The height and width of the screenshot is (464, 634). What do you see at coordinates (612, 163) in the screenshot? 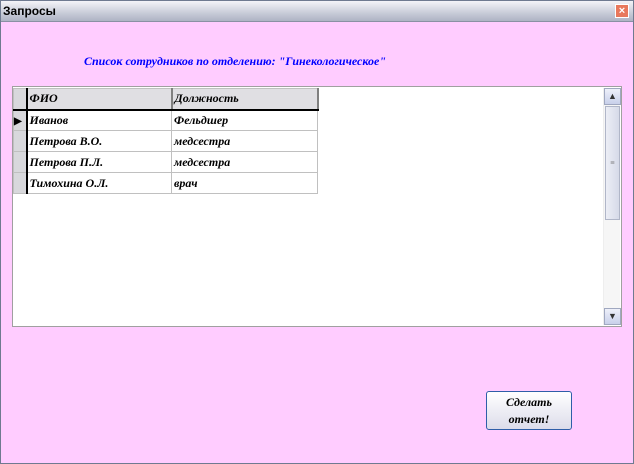
I see `scroll-thumb: ≡` at bounding box center [612, 163].